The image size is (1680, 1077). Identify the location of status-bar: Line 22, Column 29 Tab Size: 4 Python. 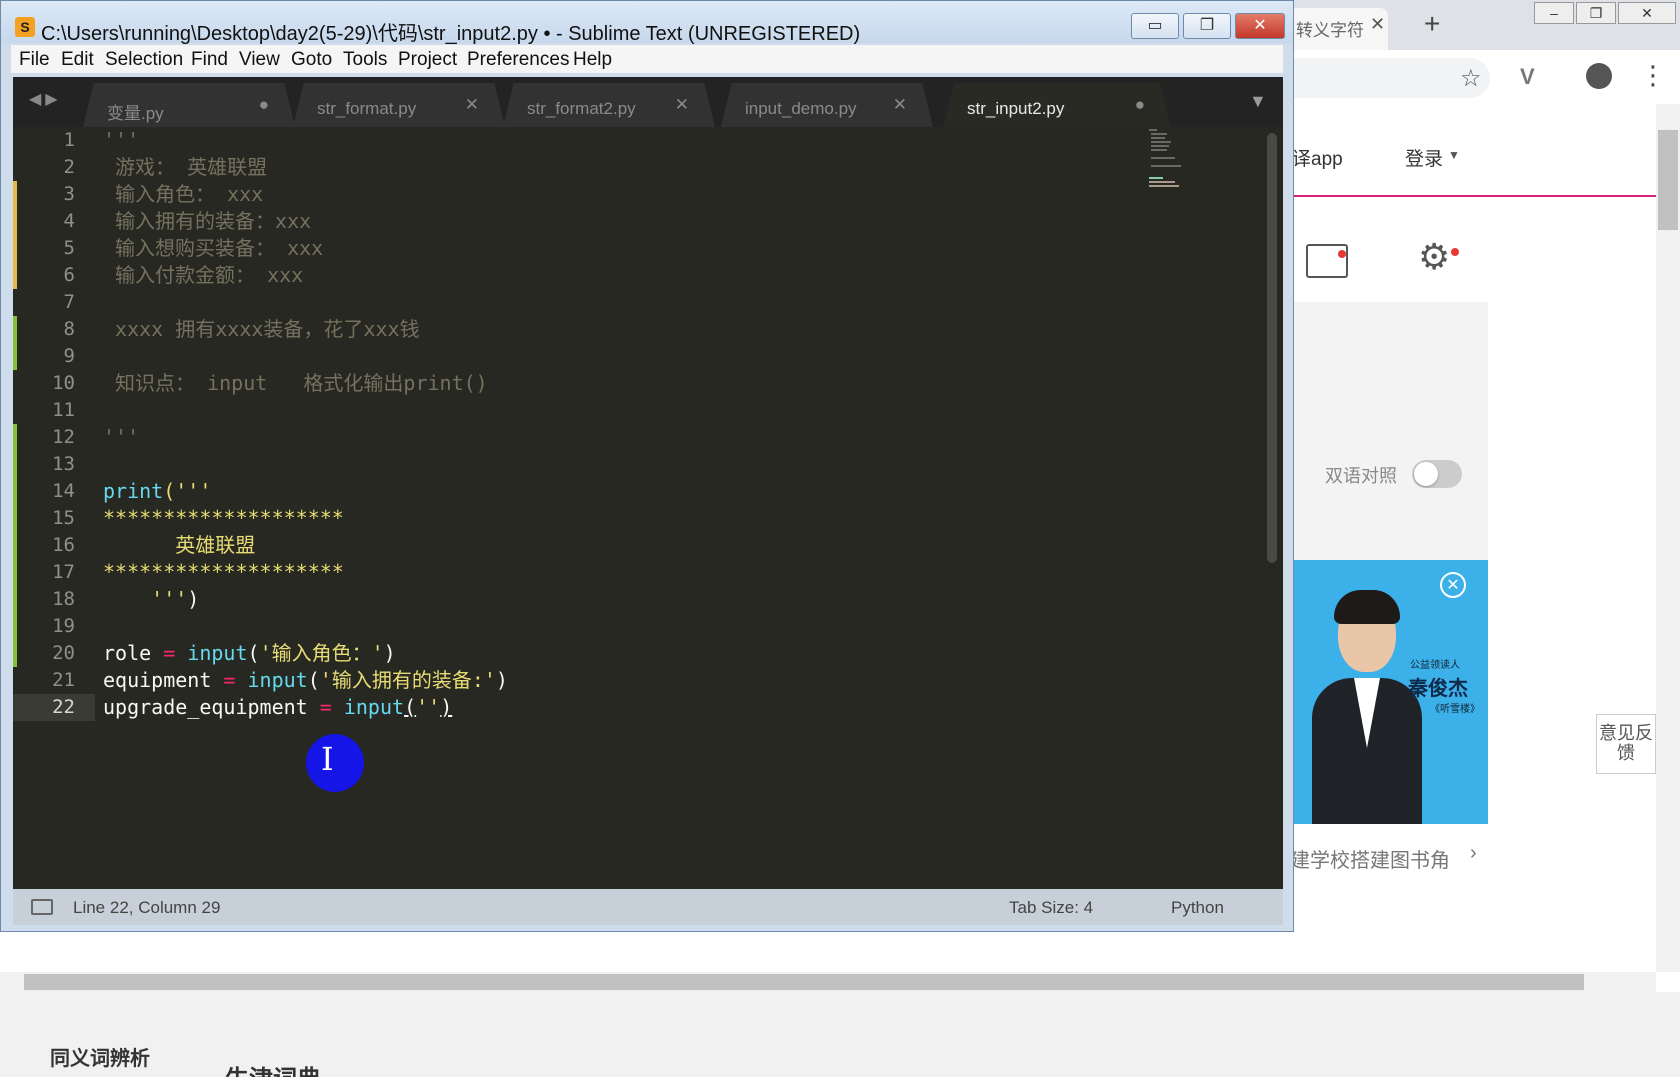
(648, 907).